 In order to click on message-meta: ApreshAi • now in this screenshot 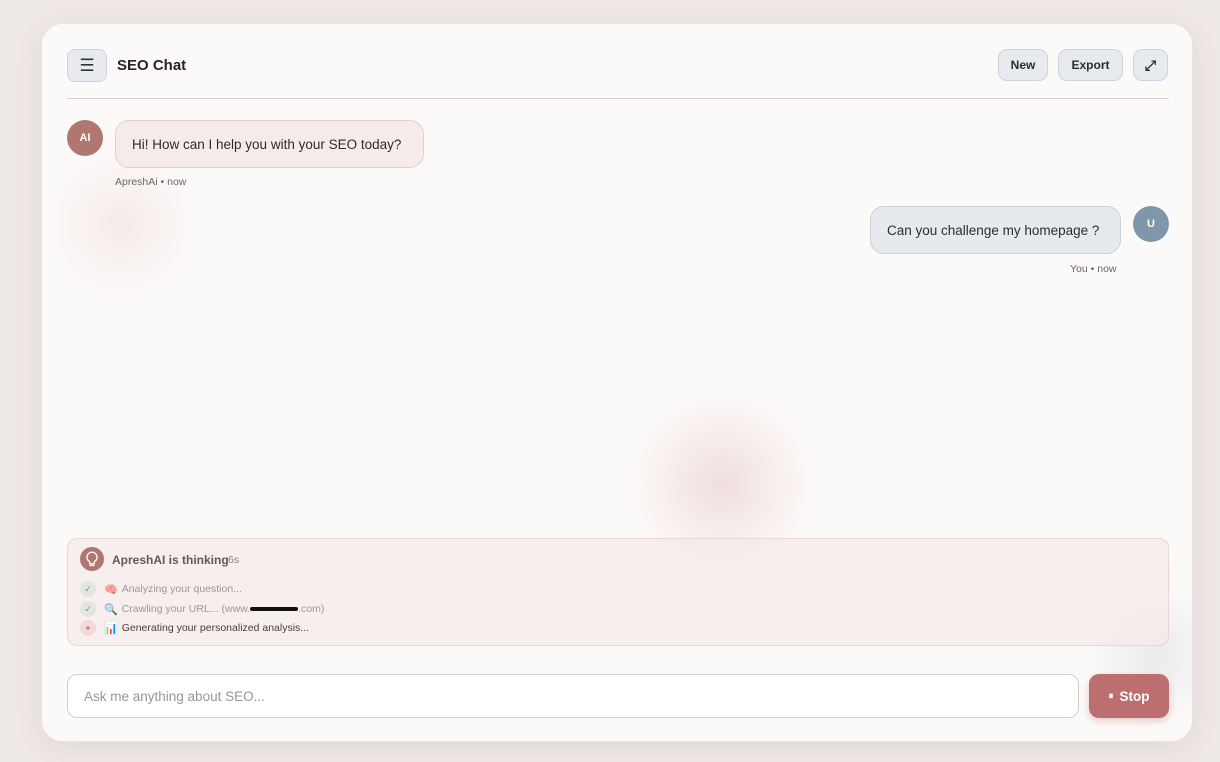, I will do `click(151, 182)`.